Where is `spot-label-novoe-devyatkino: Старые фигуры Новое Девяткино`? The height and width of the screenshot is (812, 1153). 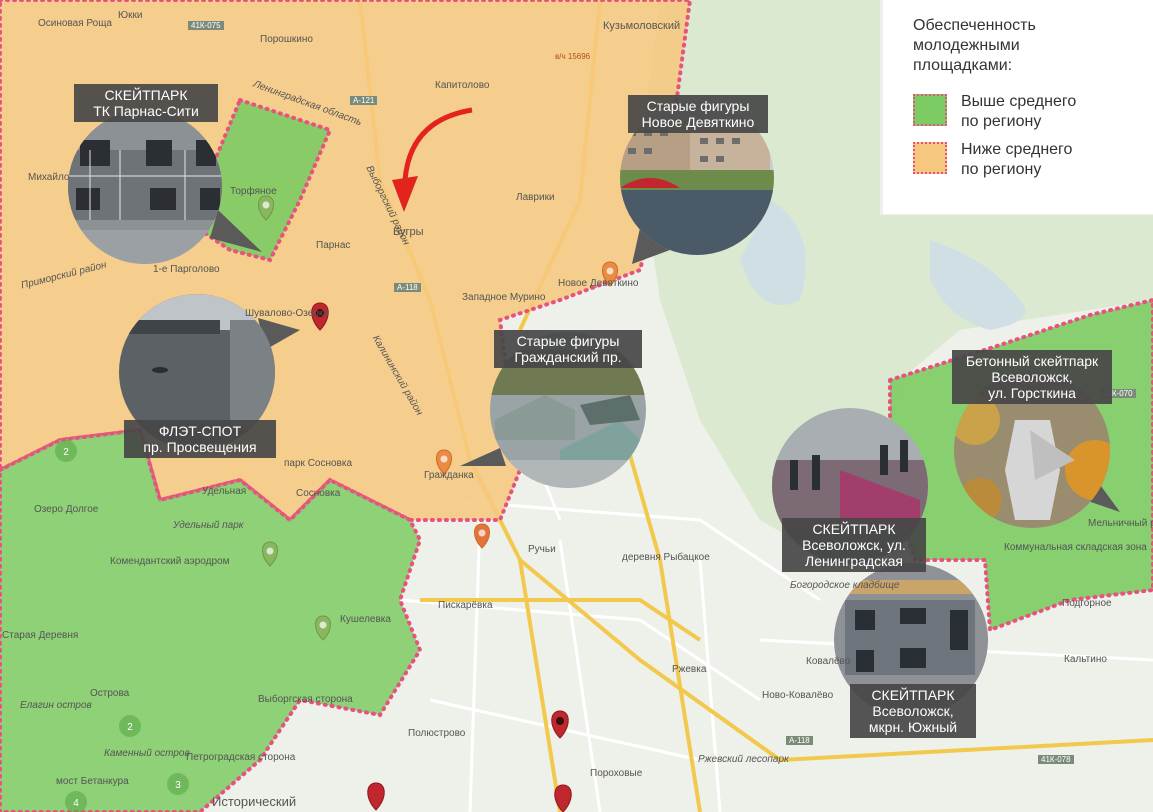
spot-label-novoe-devyatkino: Старые фигуры Новое Девяткино is located at coordinates (698, 114).